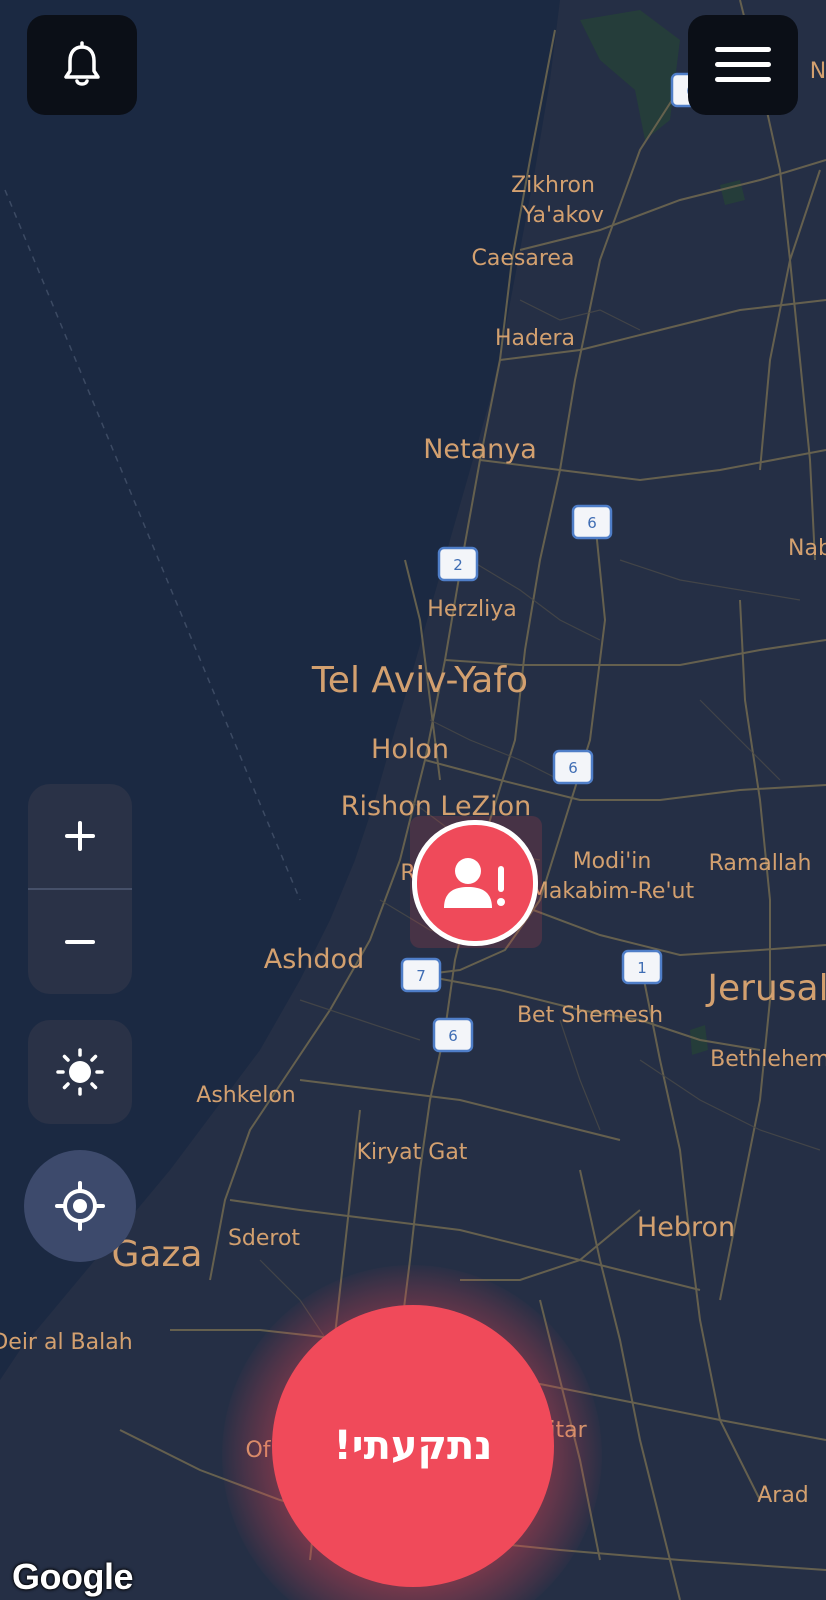 The width and height of the screenshot is (826, 1600). I want to click on marker-circle, so click(475, 883).